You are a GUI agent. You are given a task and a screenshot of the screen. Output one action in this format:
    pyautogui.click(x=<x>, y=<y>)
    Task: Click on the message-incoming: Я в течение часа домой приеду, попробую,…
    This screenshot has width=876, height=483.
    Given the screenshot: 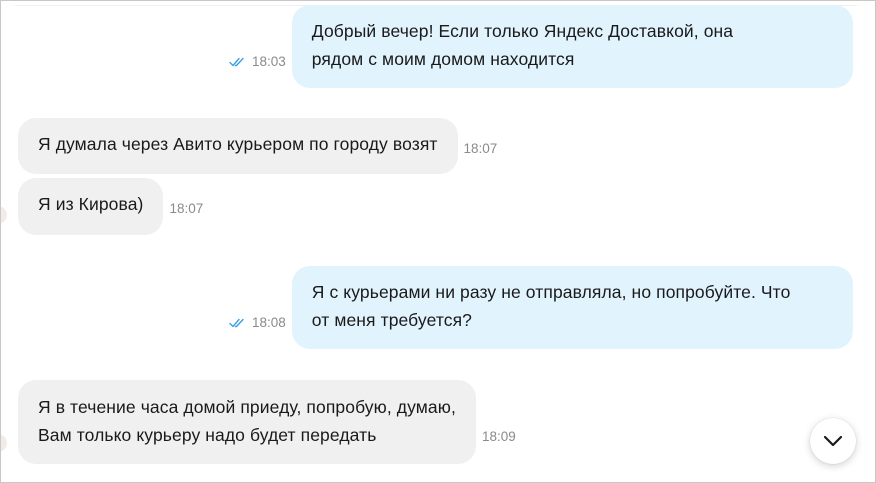 What is the action you would take?
    pyautogui.click(x=267, y=422)
    